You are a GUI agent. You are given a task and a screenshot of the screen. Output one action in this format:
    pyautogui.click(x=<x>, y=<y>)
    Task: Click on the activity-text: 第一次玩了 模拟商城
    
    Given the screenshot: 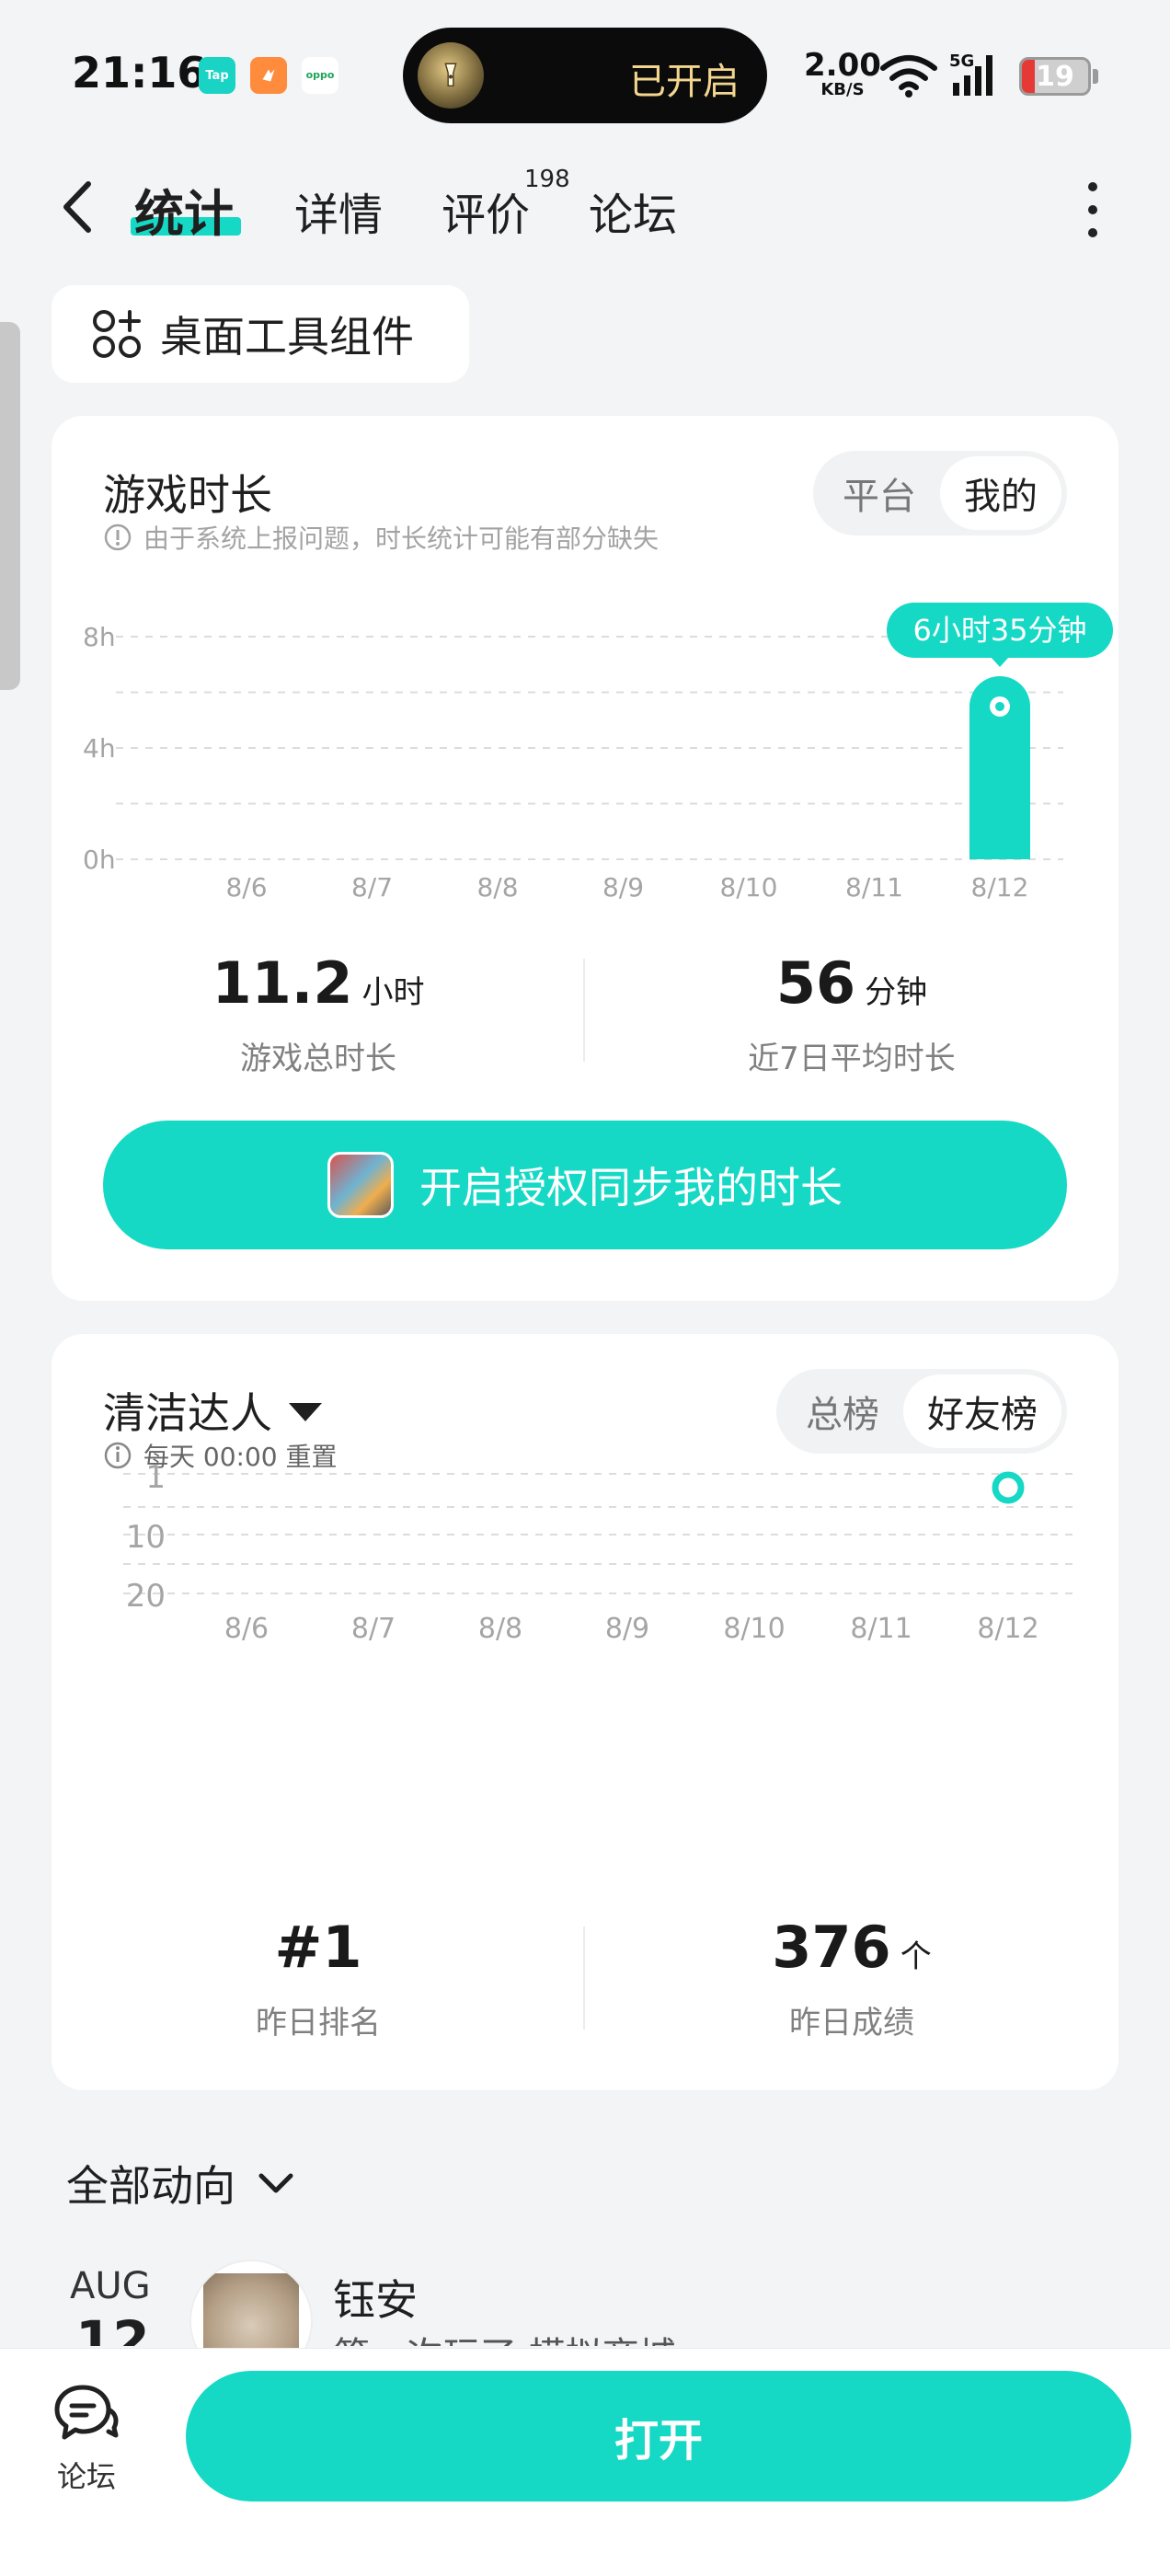 What is the action you would take?
    pyautogui.click(x=504, y=2336)
    